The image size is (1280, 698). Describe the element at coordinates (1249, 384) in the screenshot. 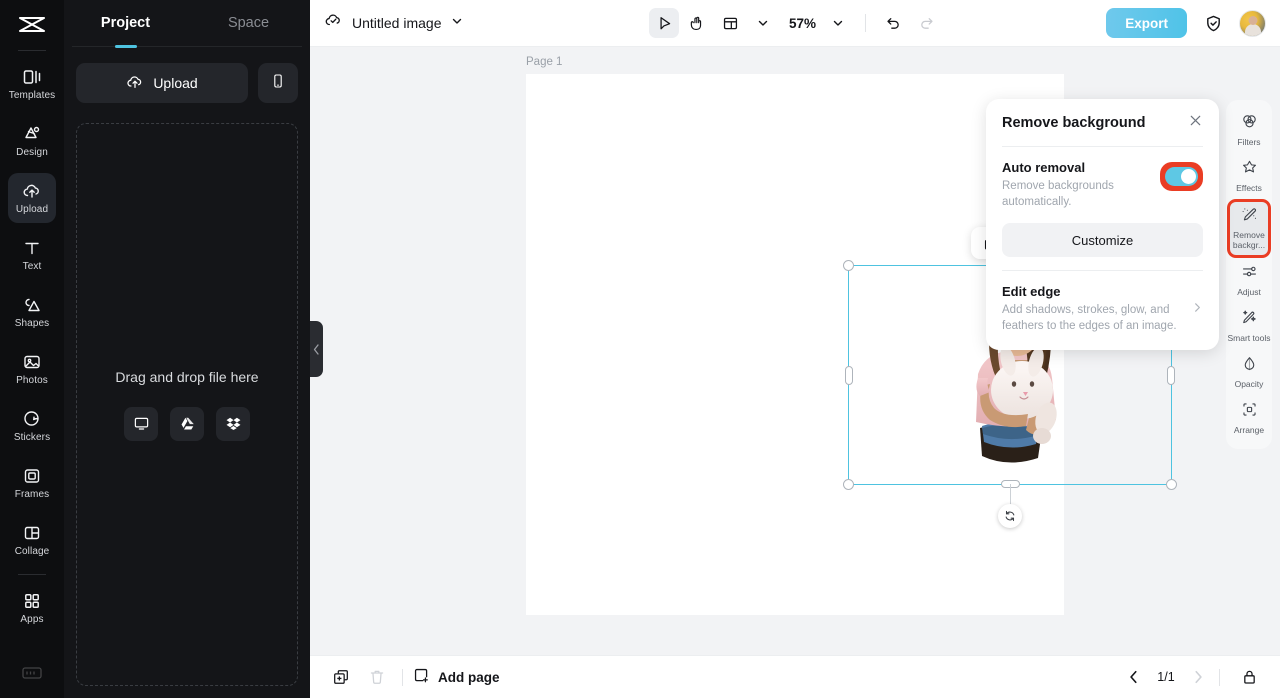

I see `tool-label: Opacity` at that location.